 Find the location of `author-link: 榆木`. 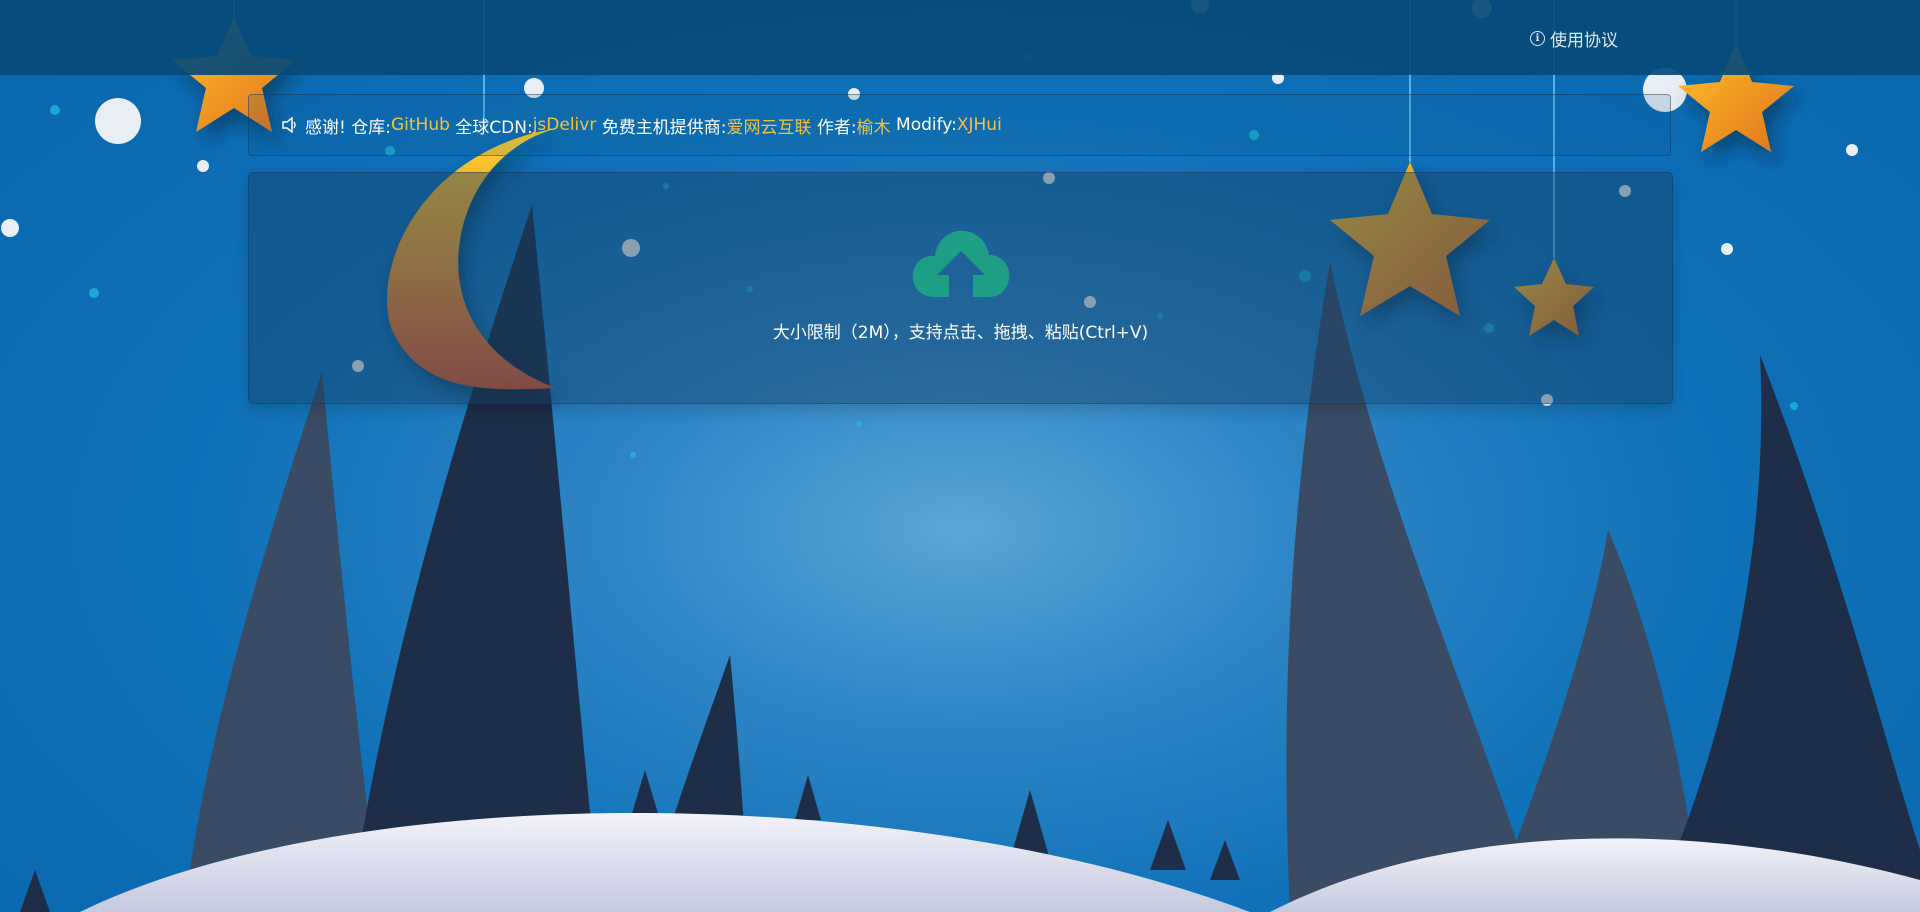

author-link: 榆木 is located at coordinates (874, 125).